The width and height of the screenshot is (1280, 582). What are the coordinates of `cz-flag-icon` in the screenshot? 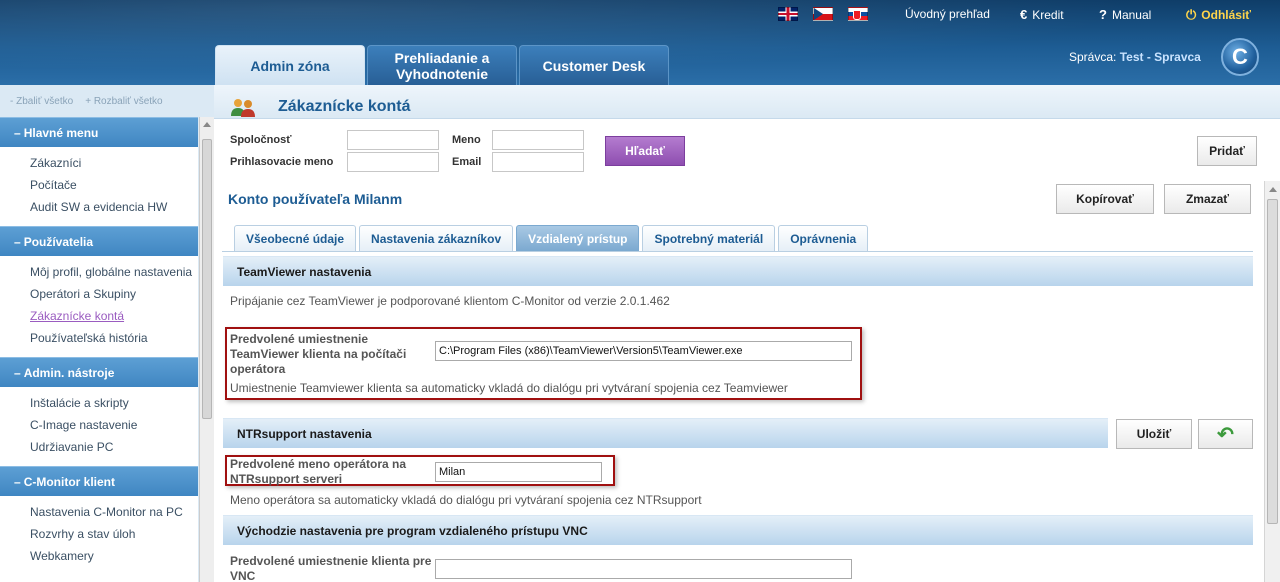 It's located at (823, 14).